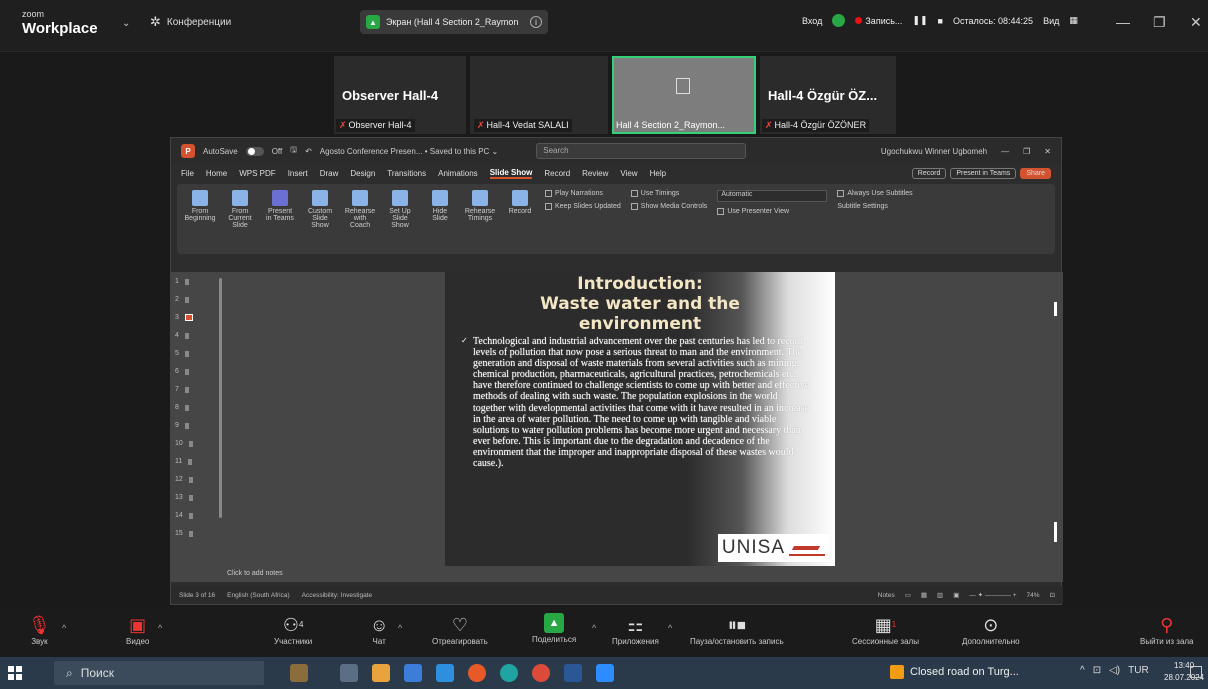 This screenshot has width=1208, height=689. Describe the element at coordinates (477, 673) in the screenshot. I see `firefox-icon` at that location.